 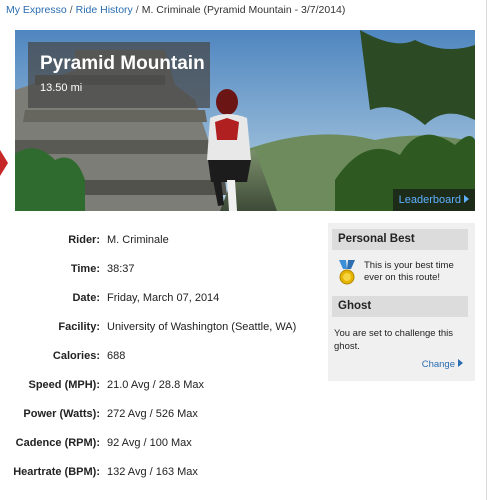 What do you see at coordinates (57, 443) in the screenshot?
I see `stat-label: Cadence (RPM):` at bounding box center [57, 443].